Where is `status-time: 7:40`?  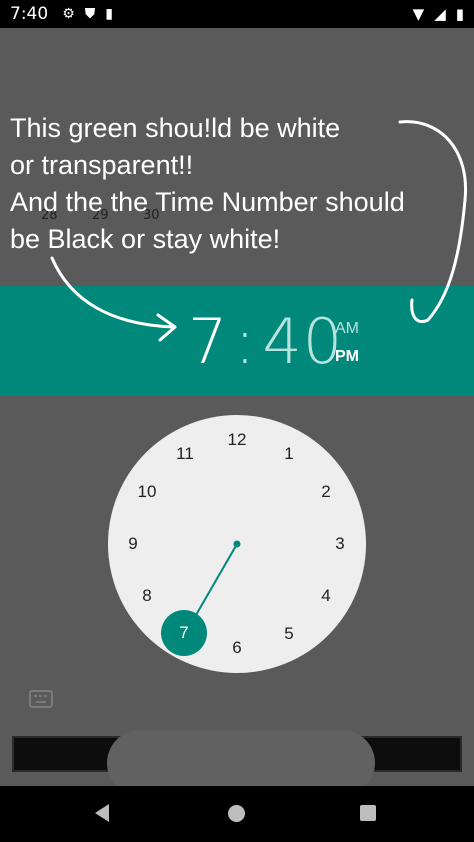
status-time: 7:40 is located at coordinates (29, 14).